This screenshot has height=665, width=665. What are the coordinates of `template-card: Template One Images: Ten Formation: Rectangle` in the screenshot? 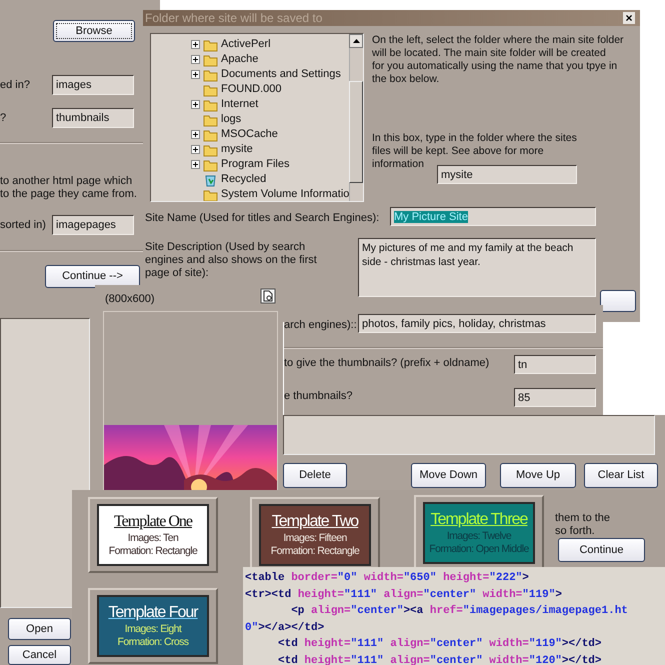 It's located at (153, 535).